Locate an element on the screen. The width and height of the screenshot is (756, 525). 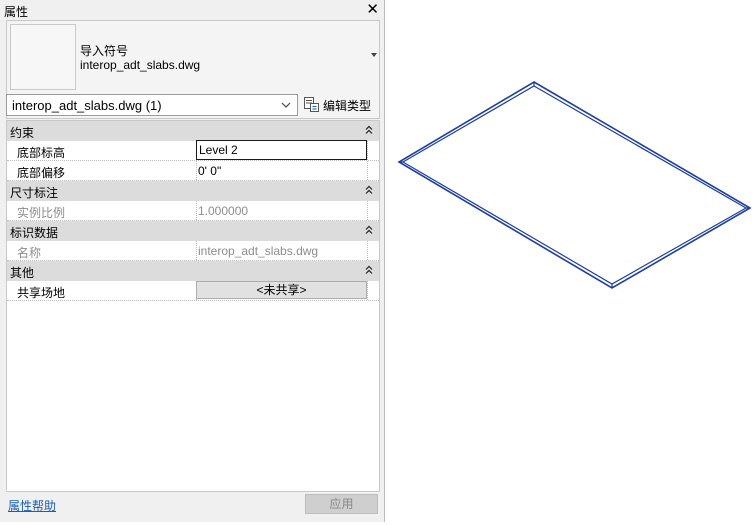
category-label: 标识数据 is located at coordinates (34, 233).